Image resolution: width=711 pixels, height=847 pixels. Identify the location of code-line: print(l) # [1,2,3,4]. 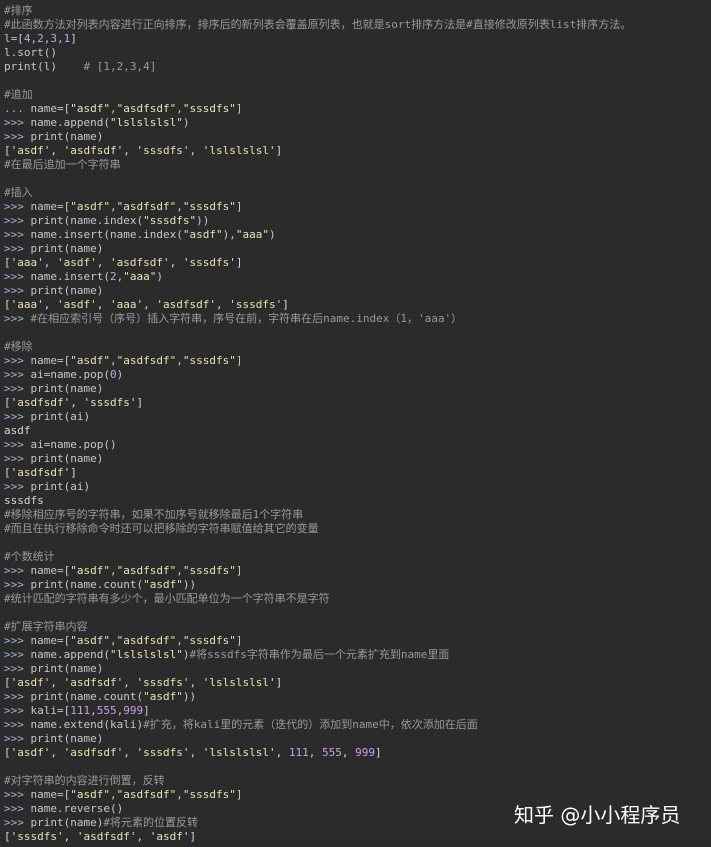
(357, 67).